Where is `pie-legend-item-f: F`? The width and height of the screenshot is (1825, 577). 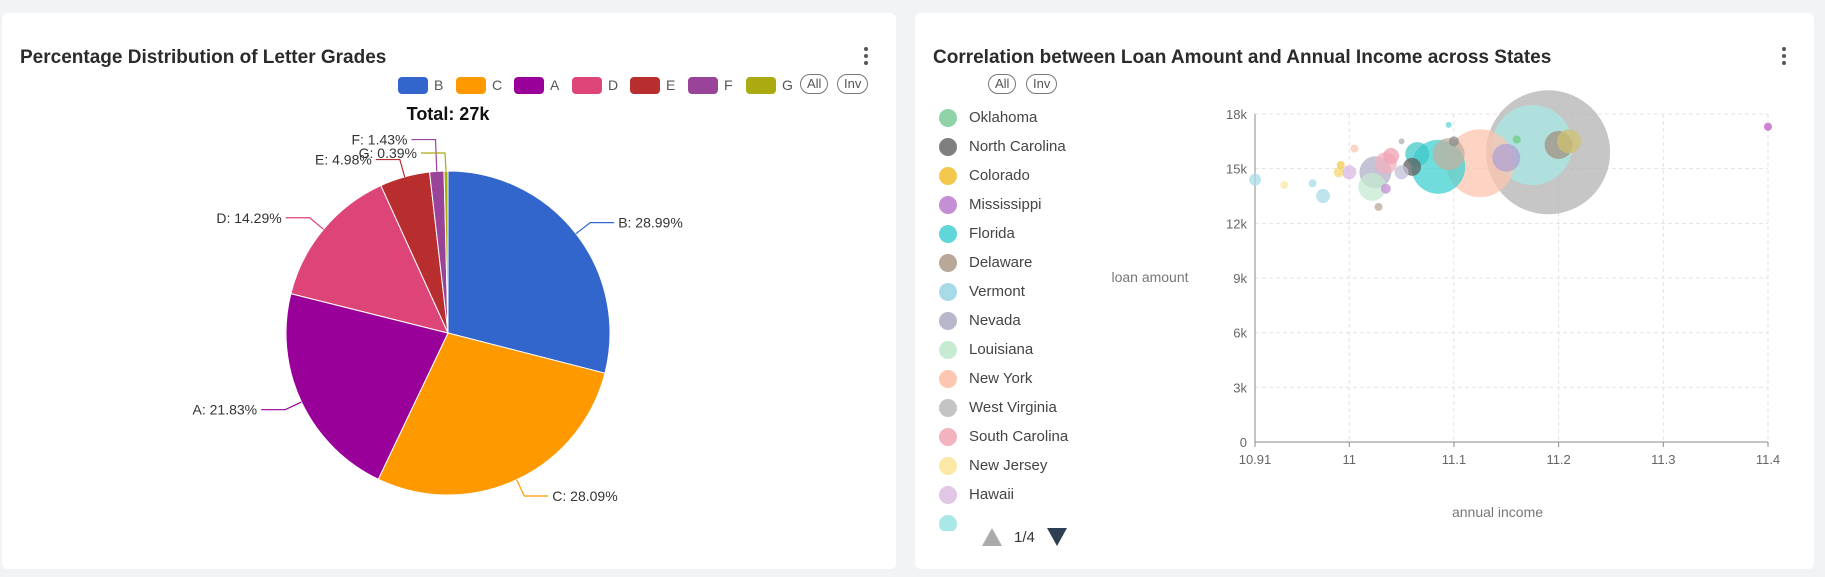 pie-legend-item-f: F is located at coordinates (710, 85).